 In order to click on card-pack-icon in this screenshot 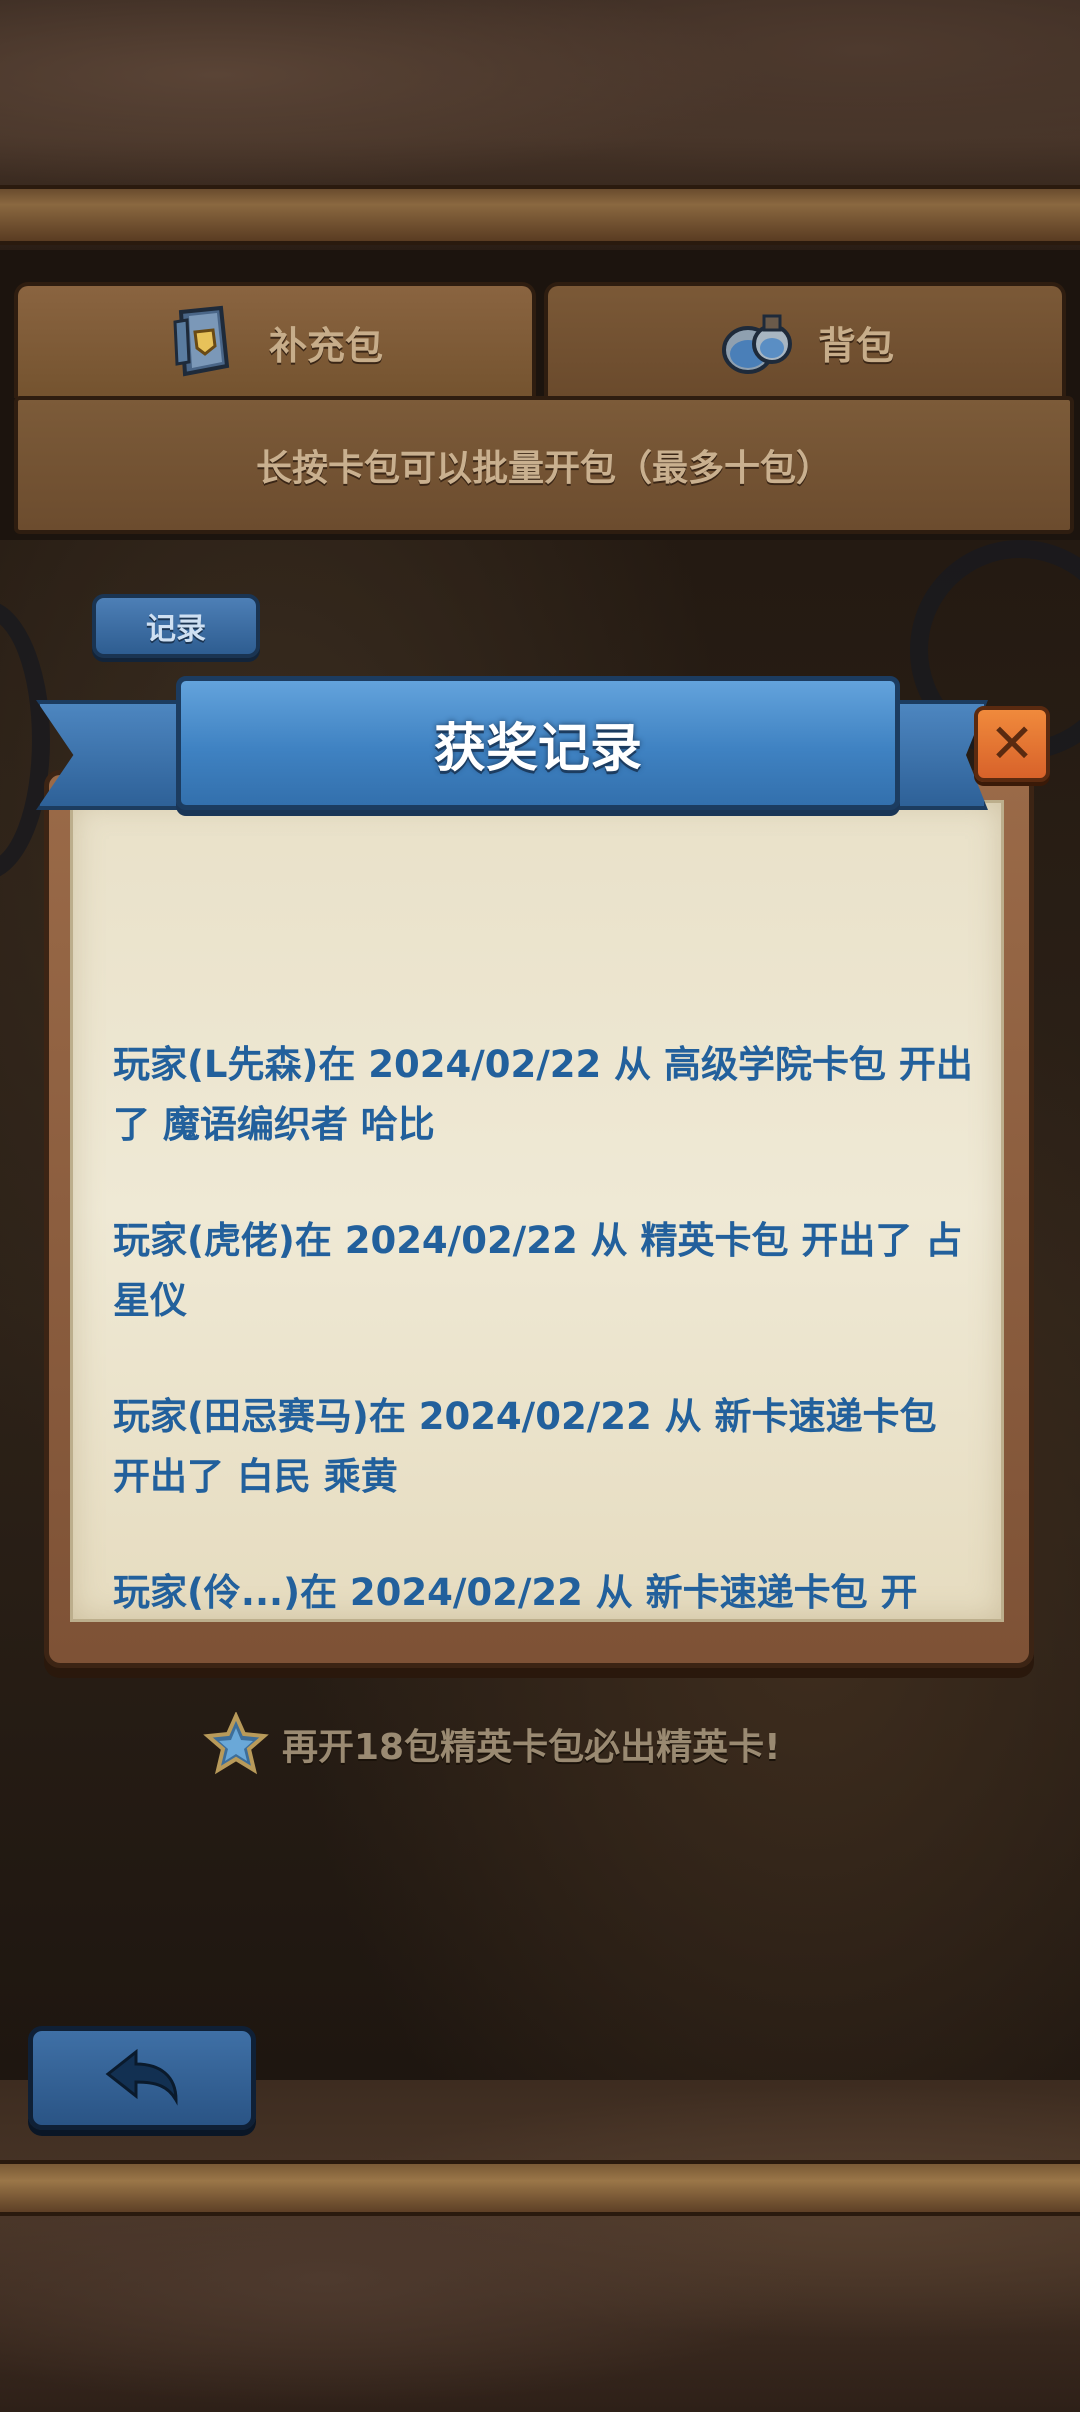, I will do `click(201, 341)`.